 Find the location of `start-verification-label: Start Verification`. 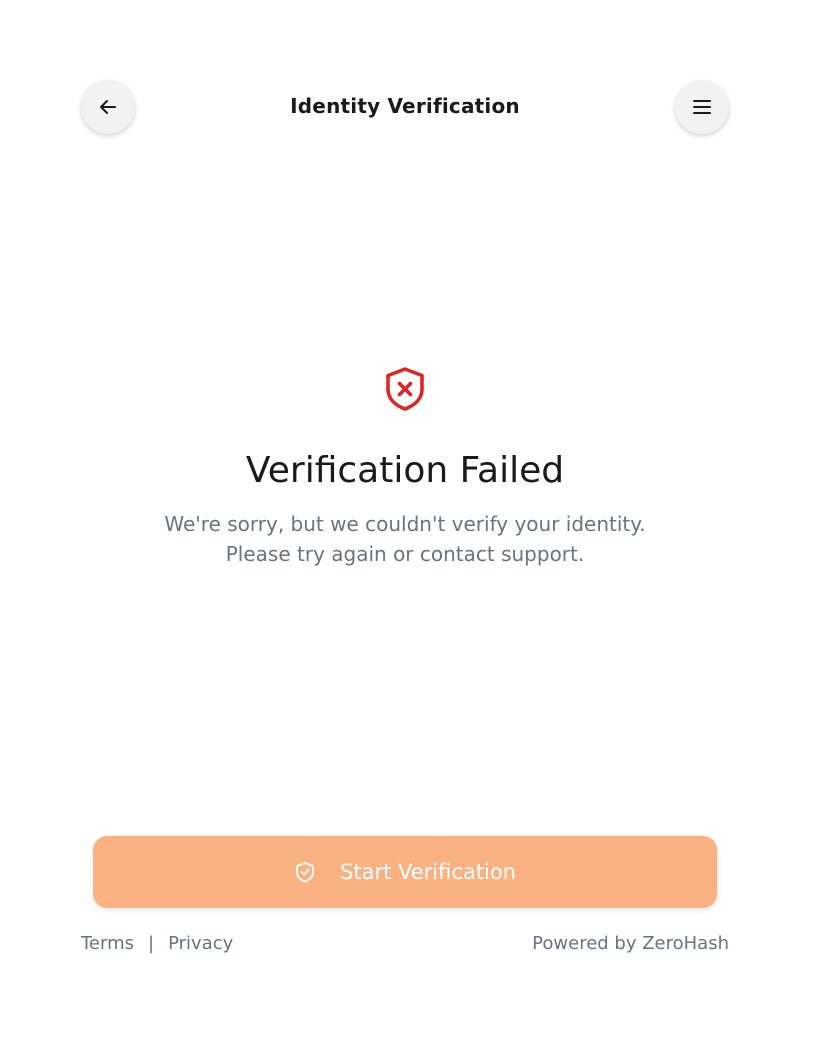

start-verification-label: Start Verification is located at coordinates (428, 872).